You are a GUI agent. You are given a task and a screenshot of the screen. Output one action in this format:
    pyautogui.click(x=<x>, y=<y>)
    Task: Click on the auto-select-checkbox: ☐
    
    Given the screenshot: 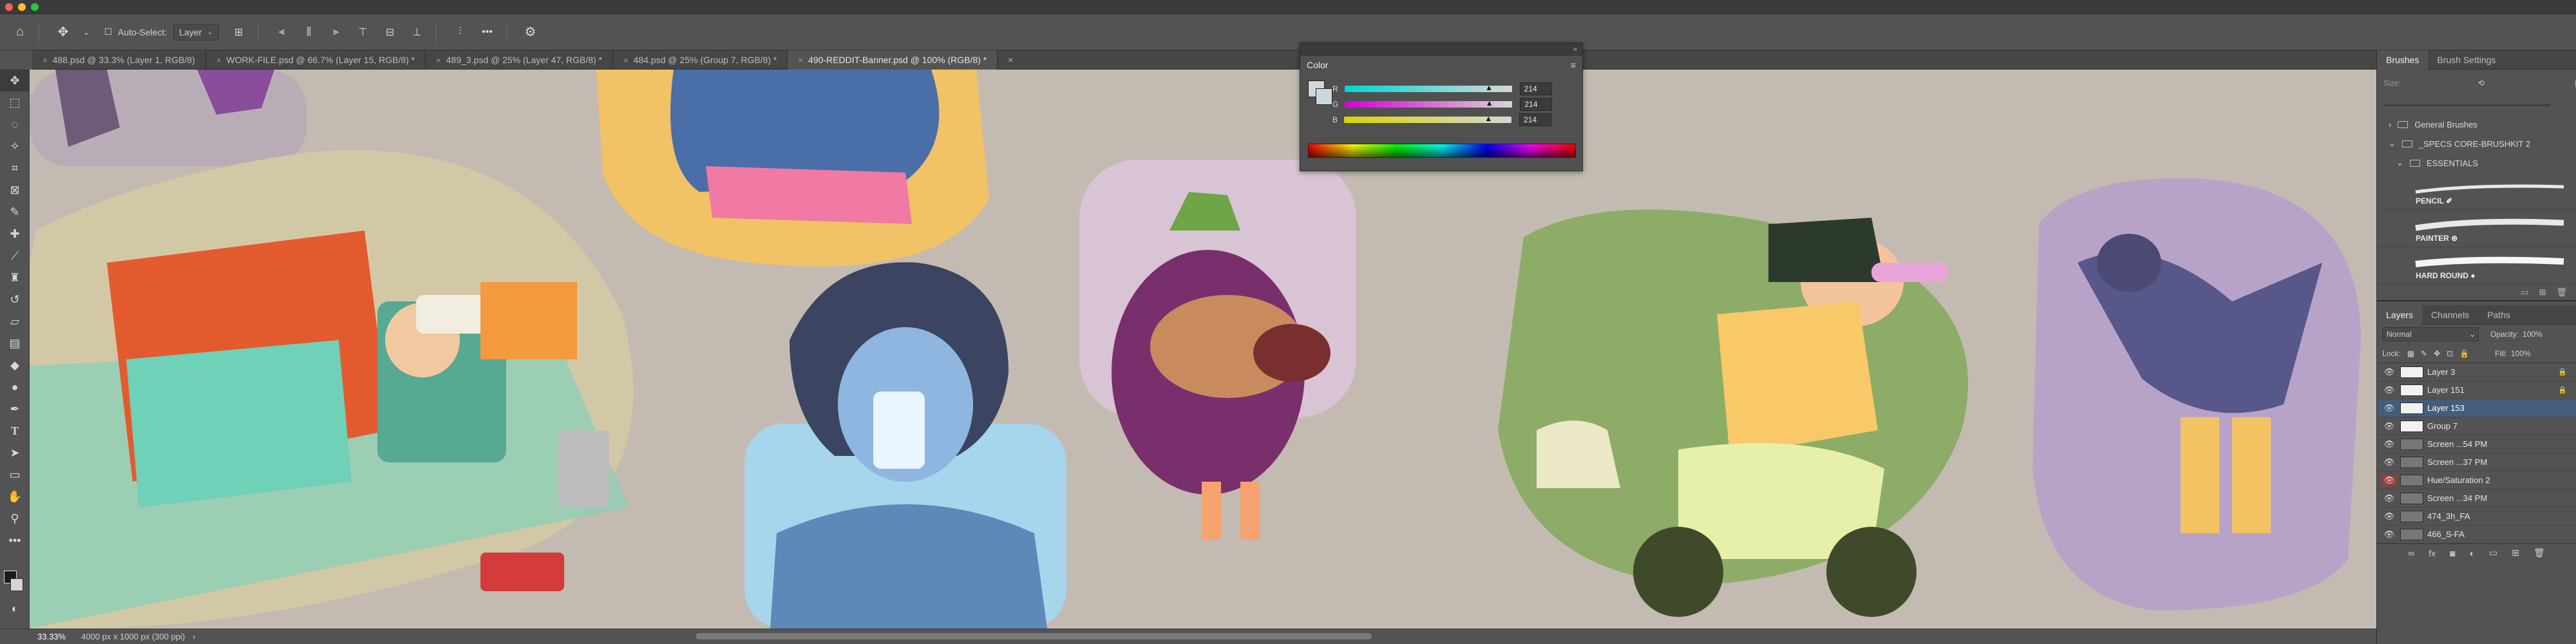 What is the action you would take?
    pyautogui.click(x=108, y=32)
    